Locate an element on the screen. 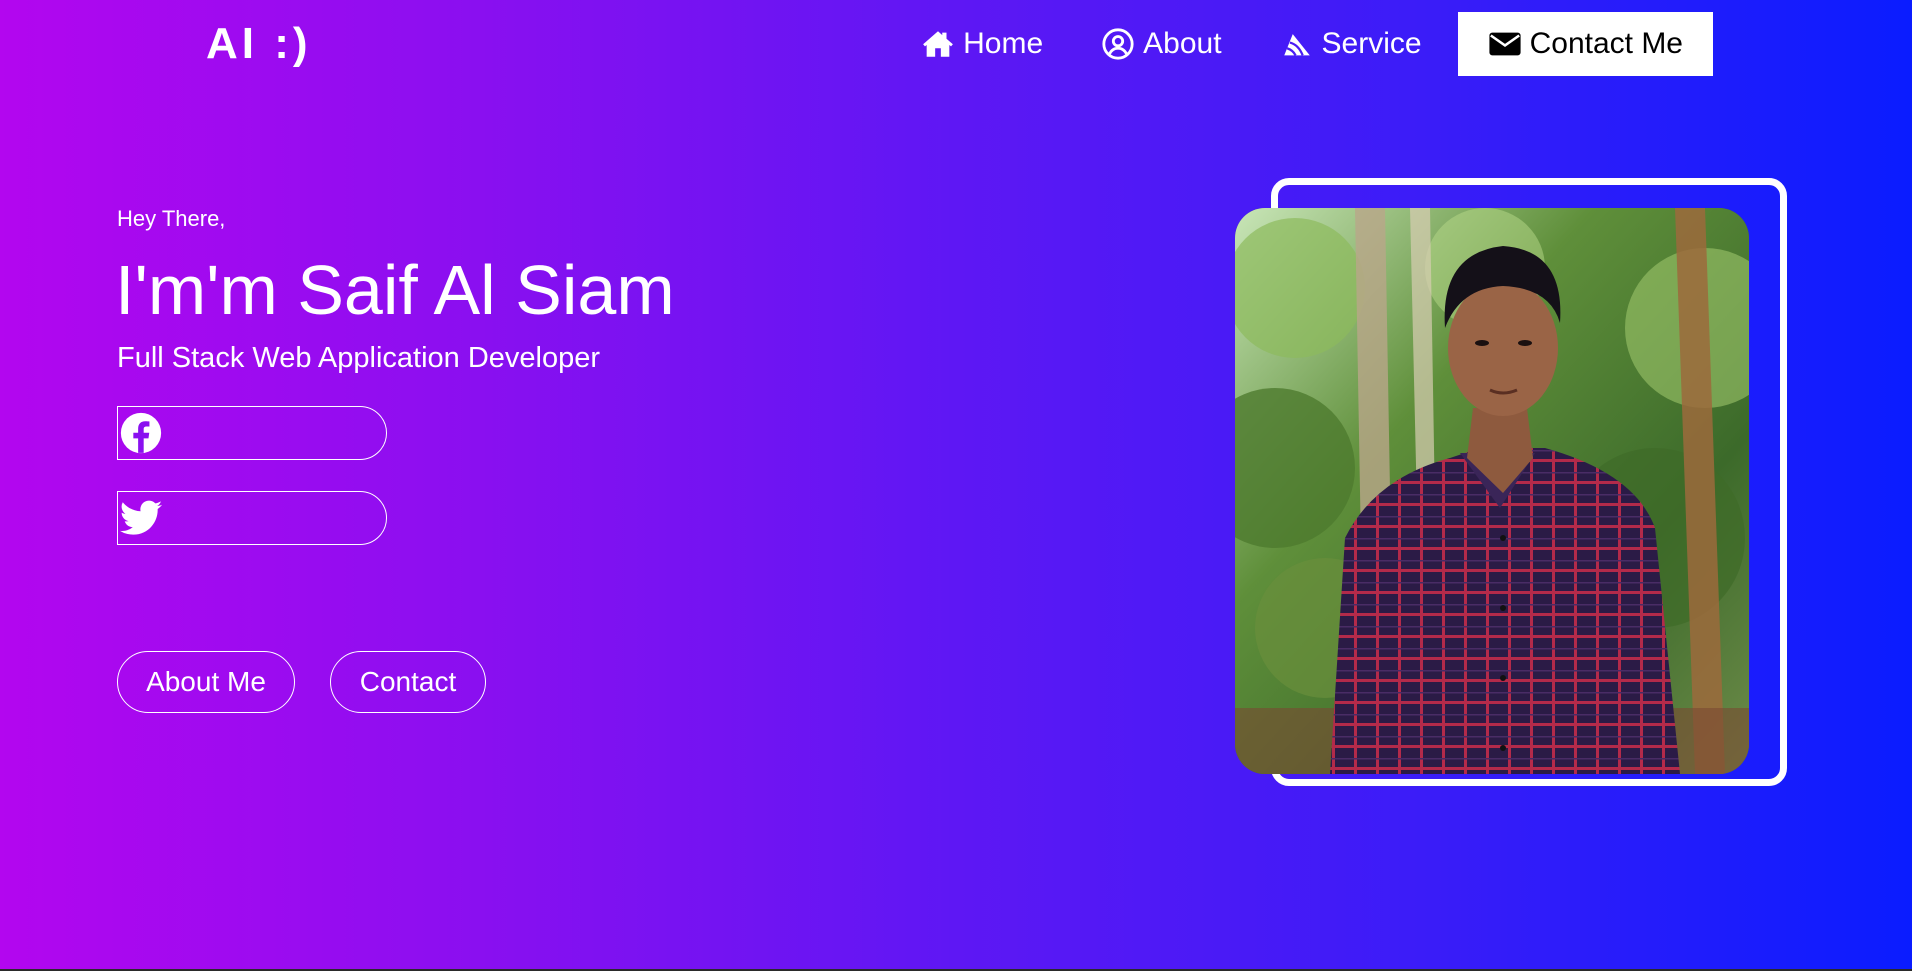  site-logo: AI :) is located at coordinates (259, 44).